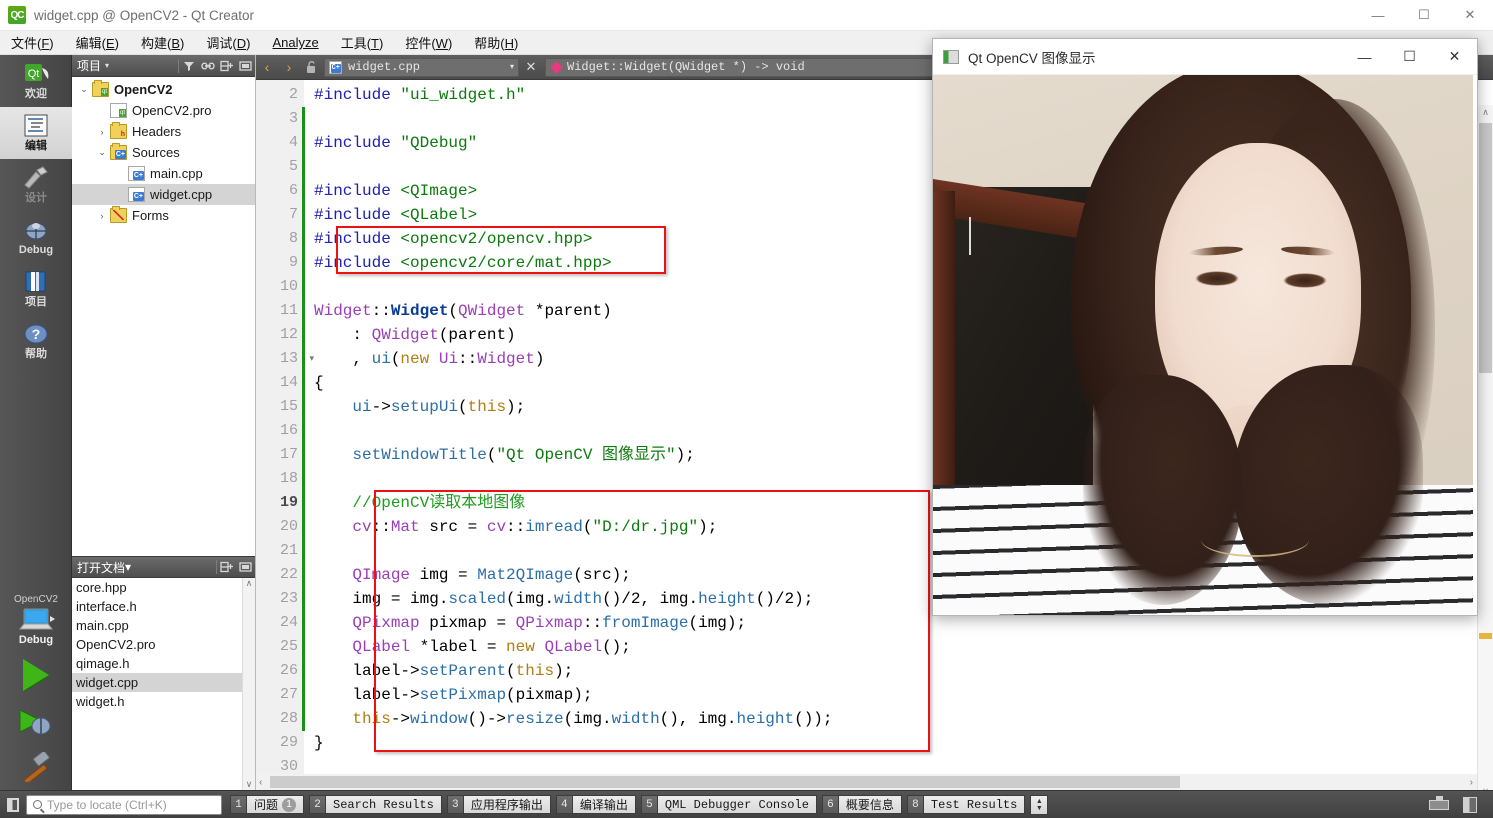 This screenshot has width=1493, height=818. I want to click on close-panel-icon, so click(245, 66).